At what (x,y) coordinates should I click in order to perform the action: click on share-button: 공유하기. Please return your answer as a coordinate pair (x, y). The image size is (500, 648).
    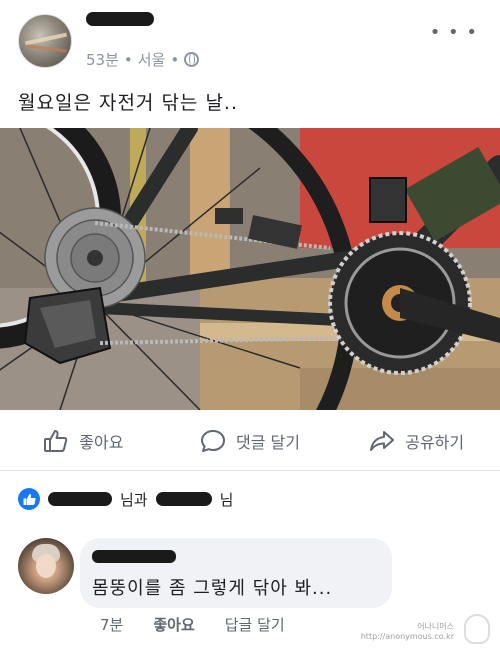
    Looking at the image, I should click on (416, 441).